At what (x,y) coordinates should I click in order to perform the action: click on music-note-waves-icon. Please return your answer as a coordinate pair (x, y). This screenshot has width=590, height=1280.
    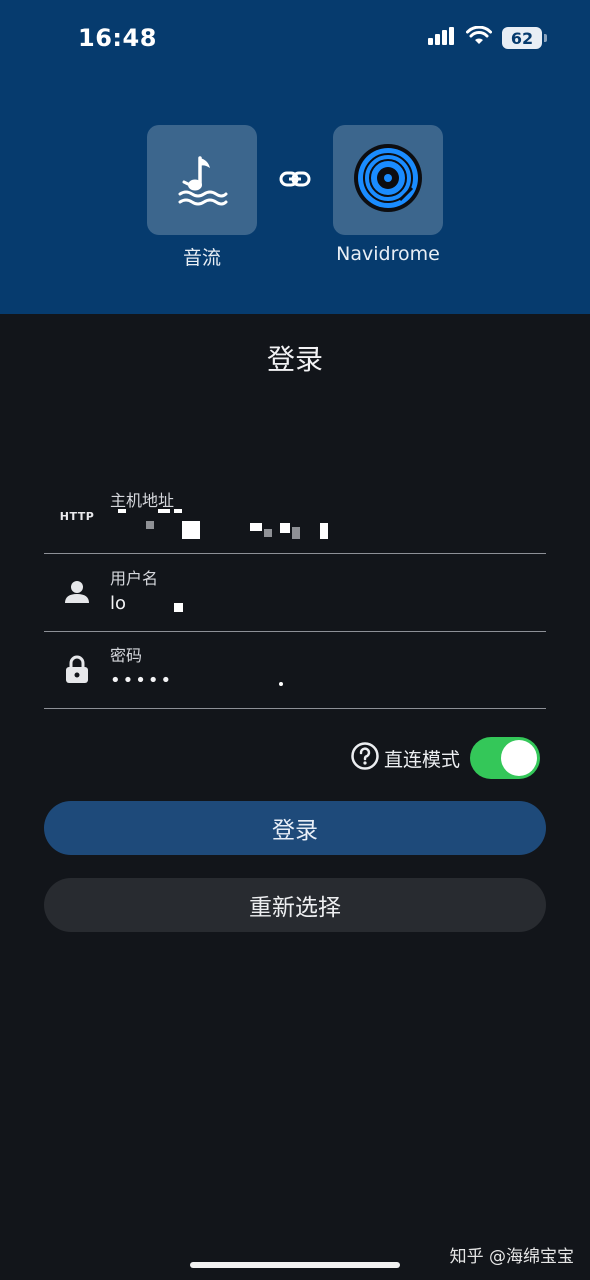
    Looking at the image, I should click on (202, 180).